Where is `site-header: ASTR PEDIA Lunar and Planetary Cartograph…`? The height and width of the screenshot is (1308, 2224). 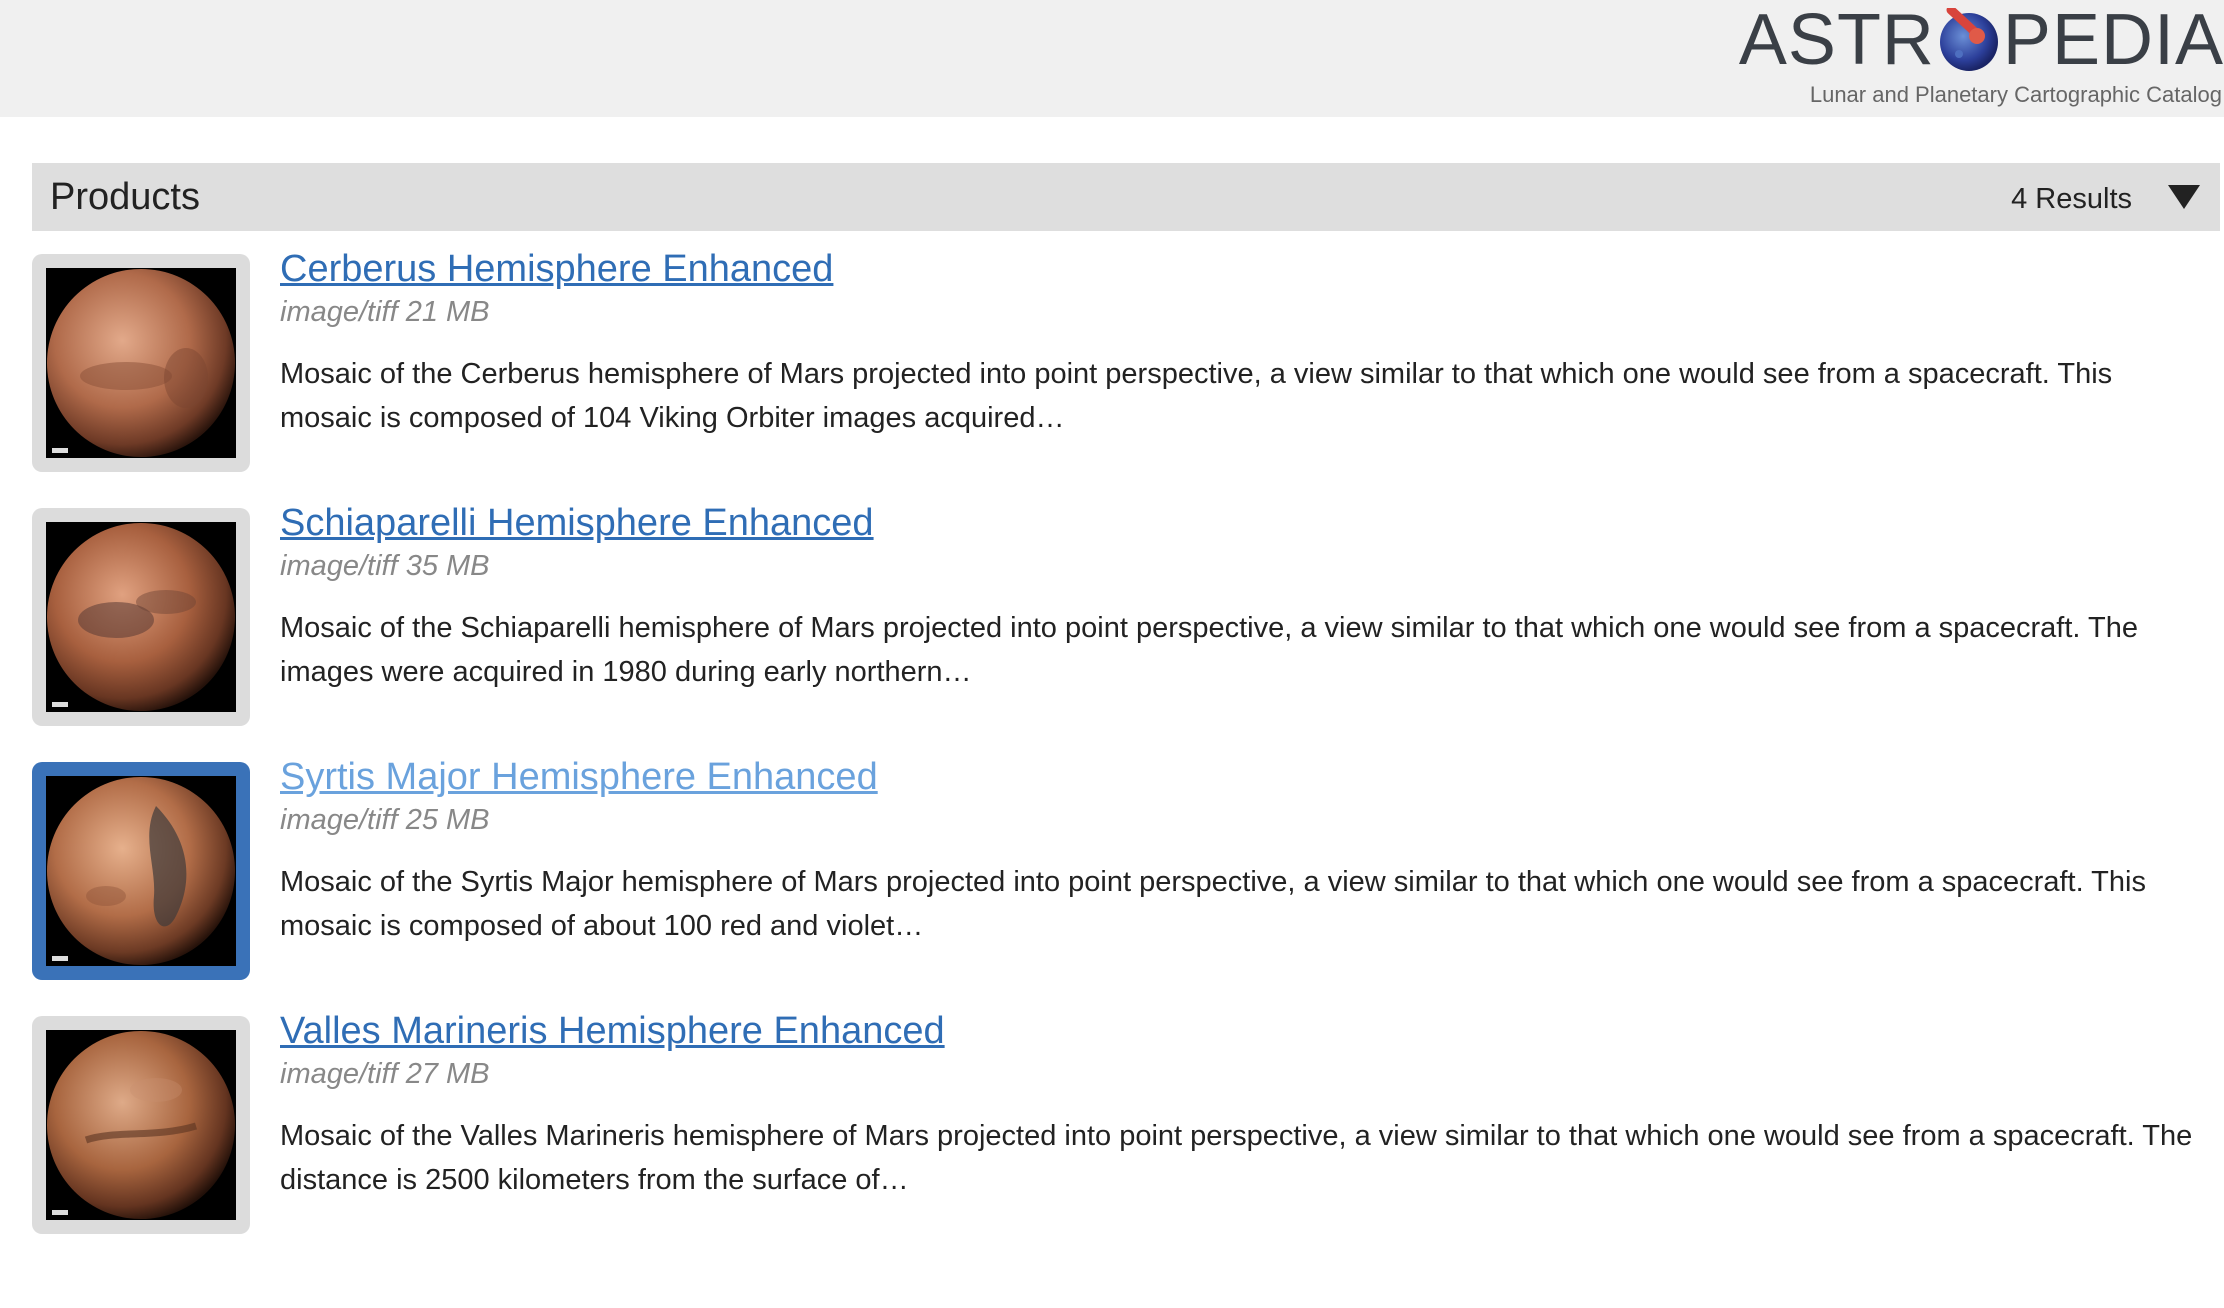 site-header: ASTR PEDIA Lunar and Planetary Cartograph… is located at coordinates (1112, 58).